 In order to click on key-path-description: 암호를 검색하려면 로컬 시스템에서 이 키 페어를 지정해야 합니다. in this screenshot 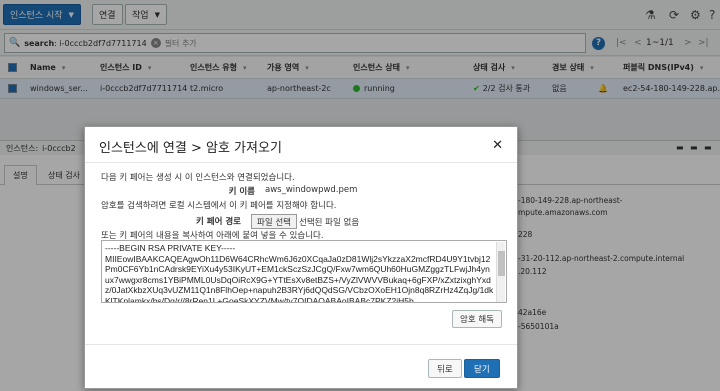, I will do `click(219, 206)`.